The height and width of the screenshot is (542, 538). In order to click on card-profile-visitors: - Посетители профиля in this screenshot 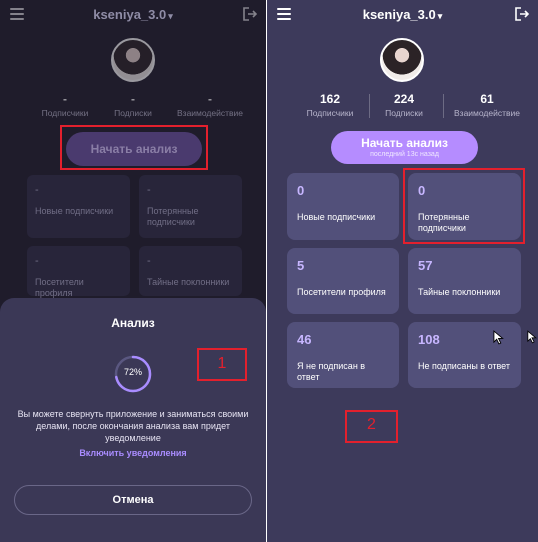, I will do `click(78, 272)`.